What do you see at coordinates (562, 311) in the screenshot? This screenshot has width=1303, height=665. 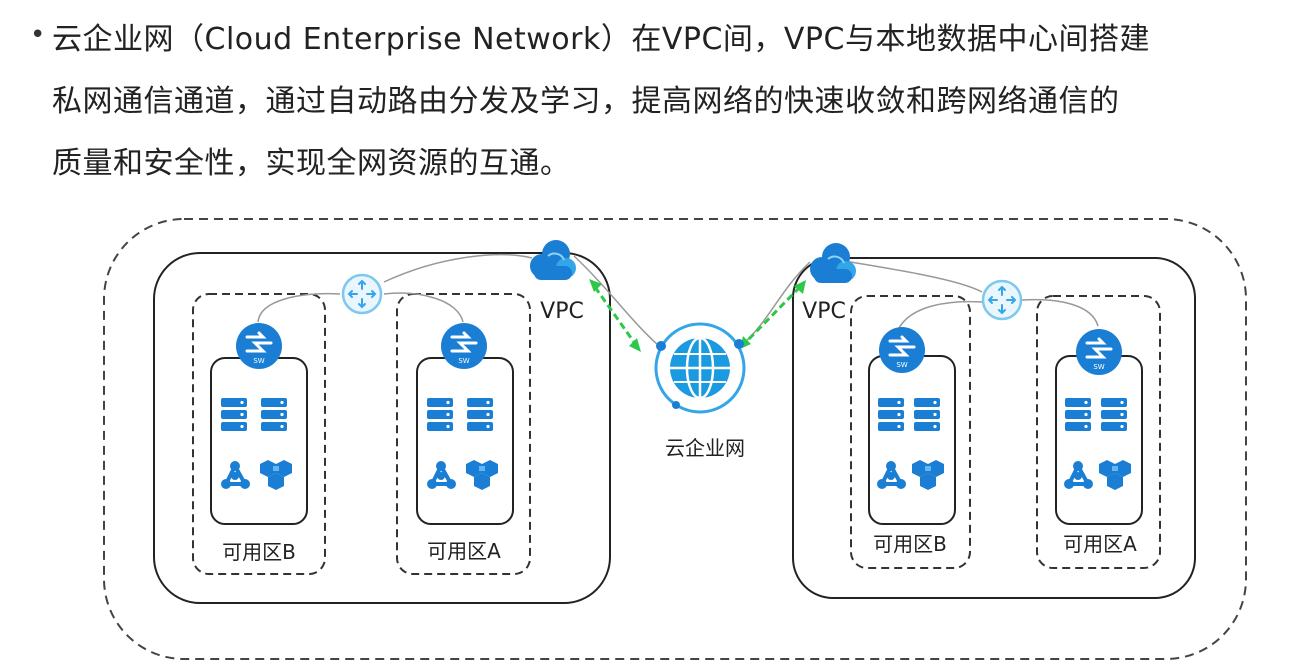 I see `left-vpc-label: VPC` at bounding box center [562, 311].